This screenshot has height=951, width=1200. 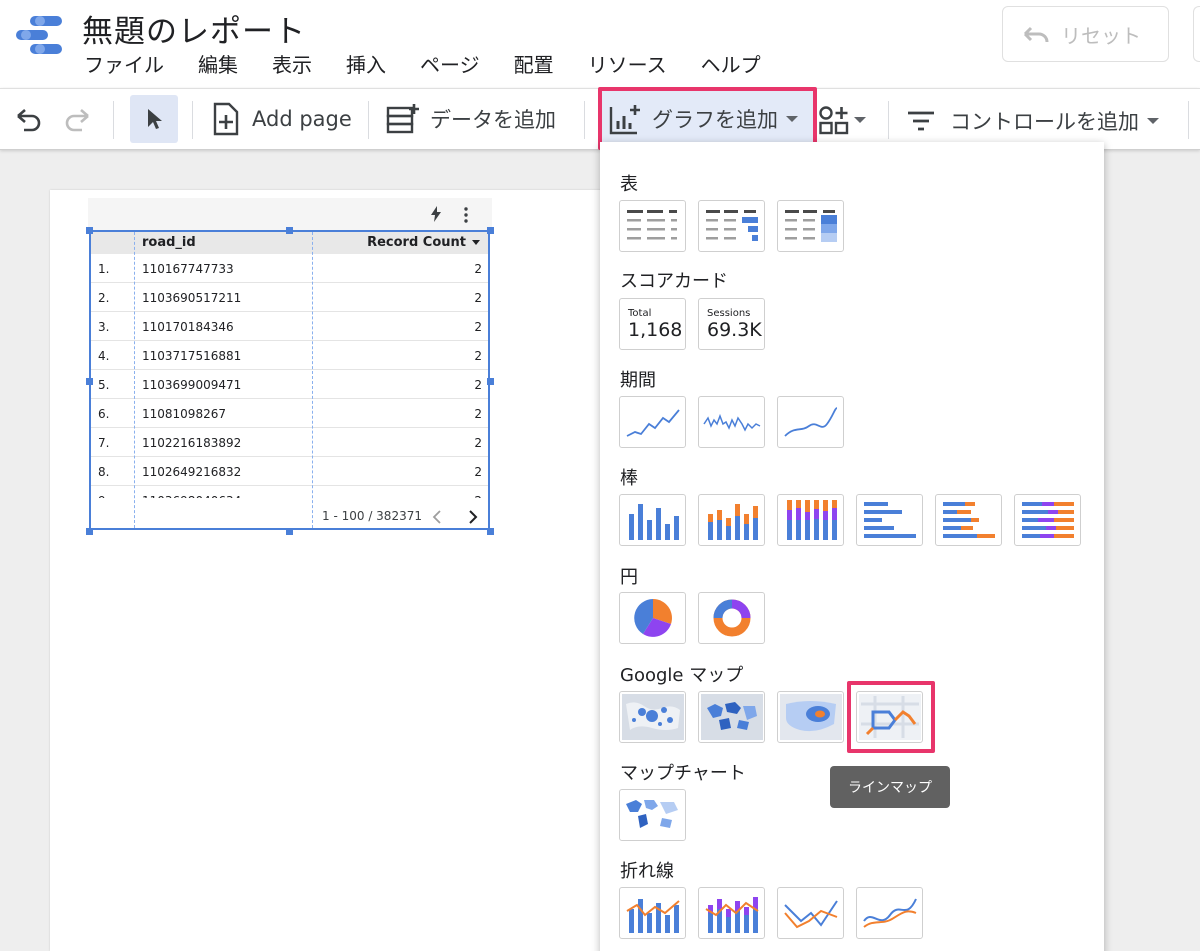 I want to click on section-label-time-series: 期間, so click(x=638, y=380).